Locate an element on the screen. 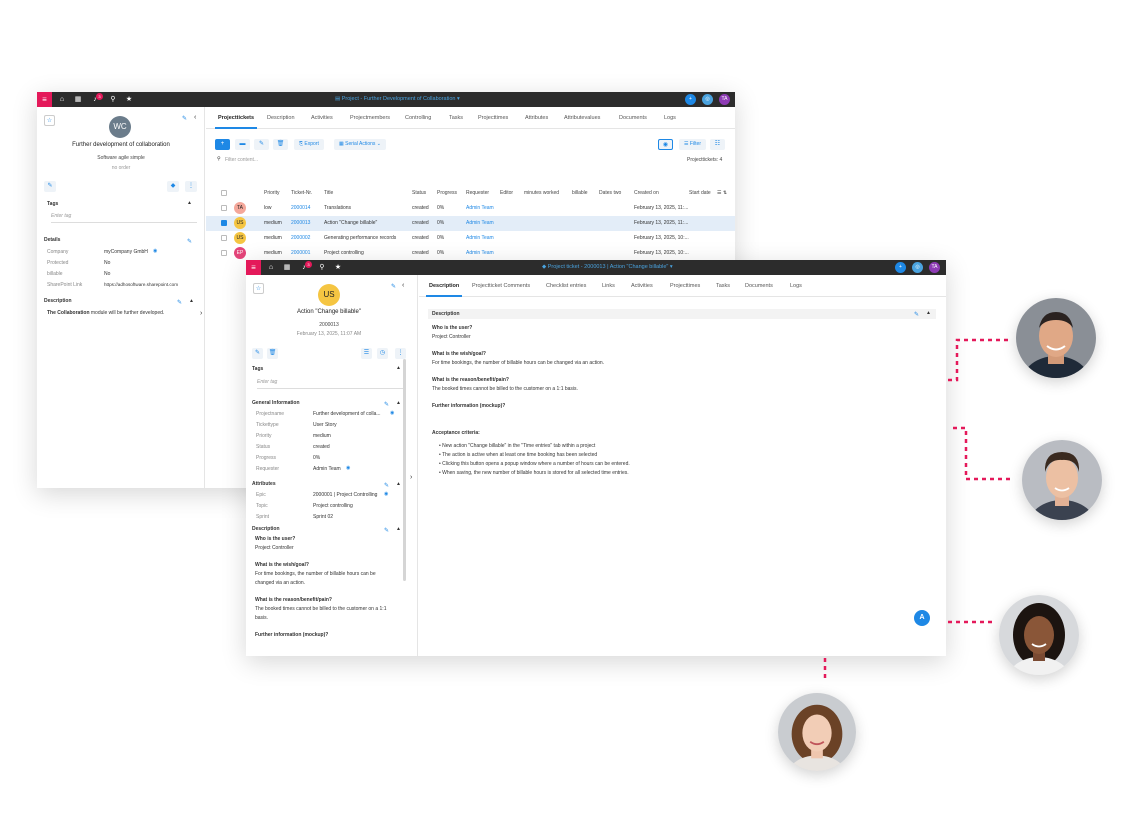 The height and width of the screenshot is (820, 1140). tab-projectticket-comments: Projectticket Comments is located at coordinates (501, 286).